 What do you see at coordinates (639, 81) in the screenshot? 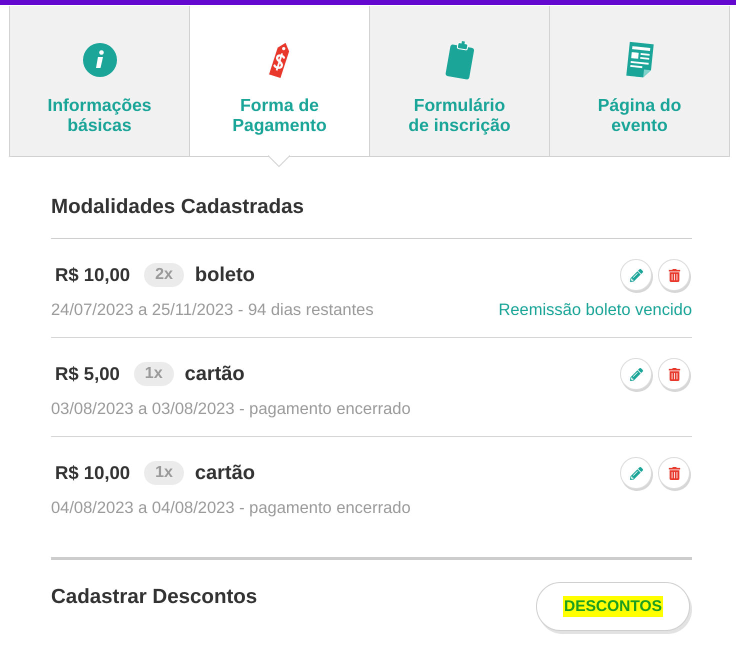
I see `tab: Página do evento` at bounding box center [639, 81].